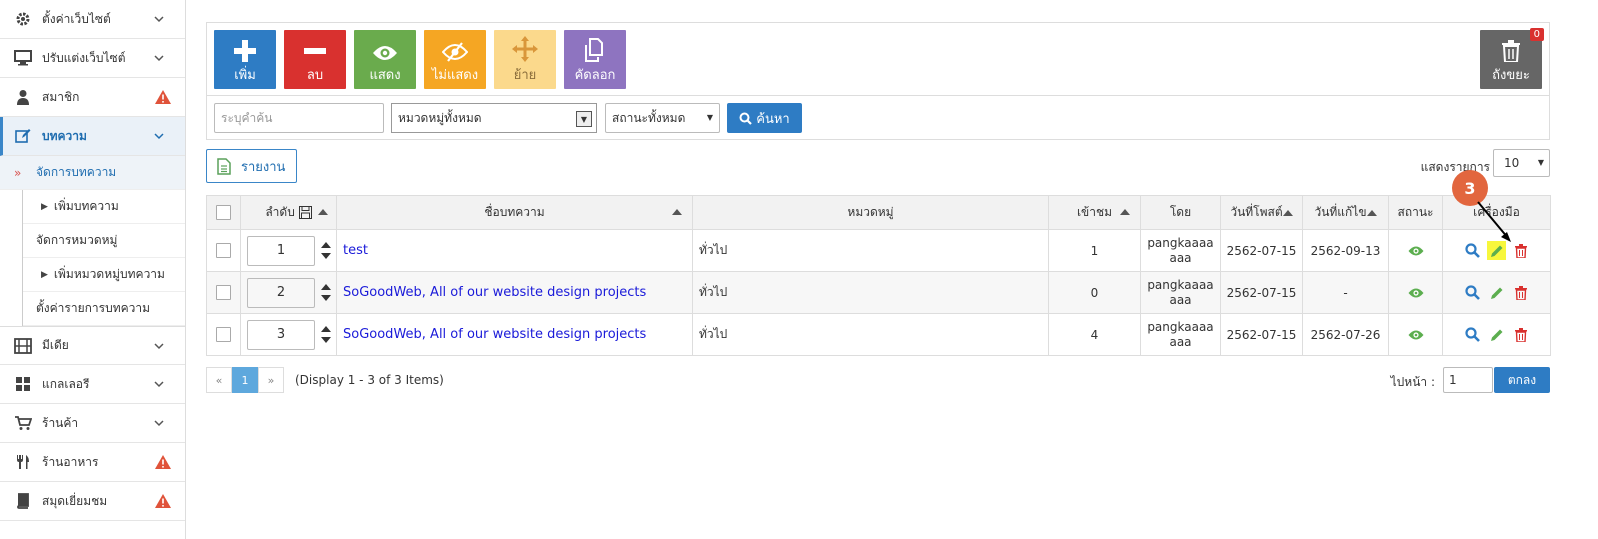 This screenshot has width=1598, height=539. I want to click on next-page-button: », so click(271, 380).